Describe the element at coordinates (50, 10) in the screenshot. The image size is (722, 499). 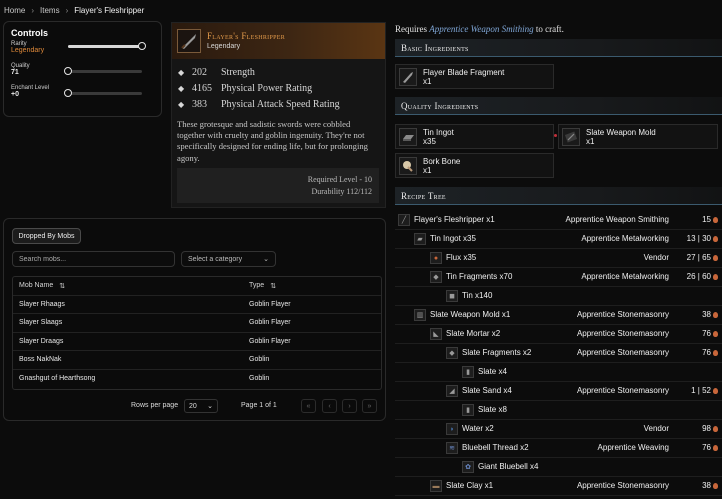
I see `breadcrumb-items: Items` at that location.